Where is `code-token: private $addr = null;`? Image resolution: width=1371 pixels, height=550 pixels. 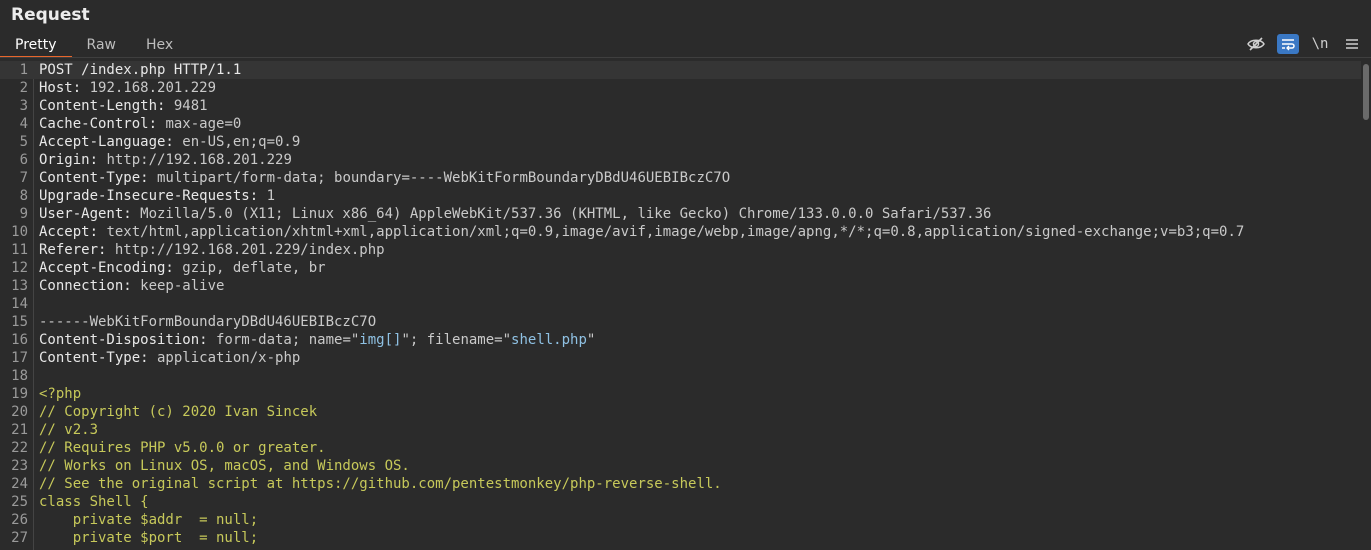
code-token: private $addr = null; is located at coordinates (149, 520).